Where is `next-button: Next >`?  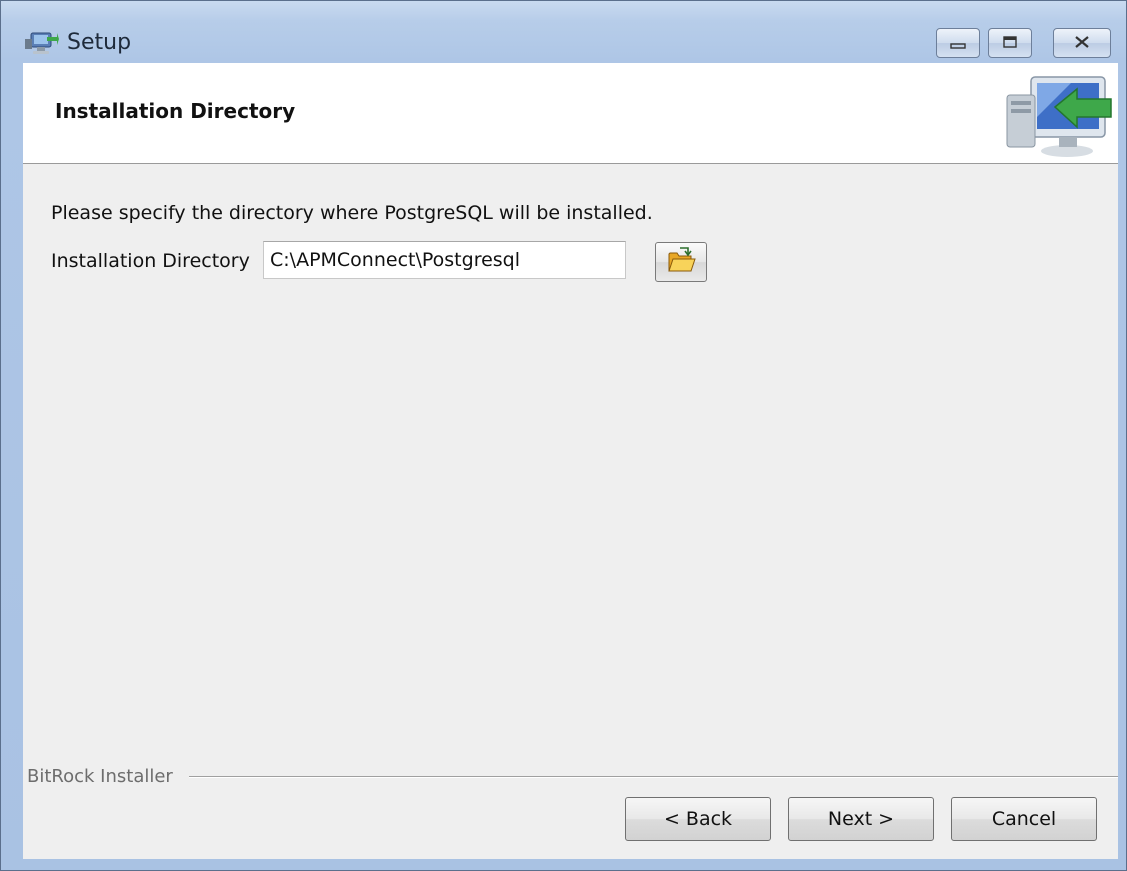 next-button: Next > is located at coordinates (861, 819).